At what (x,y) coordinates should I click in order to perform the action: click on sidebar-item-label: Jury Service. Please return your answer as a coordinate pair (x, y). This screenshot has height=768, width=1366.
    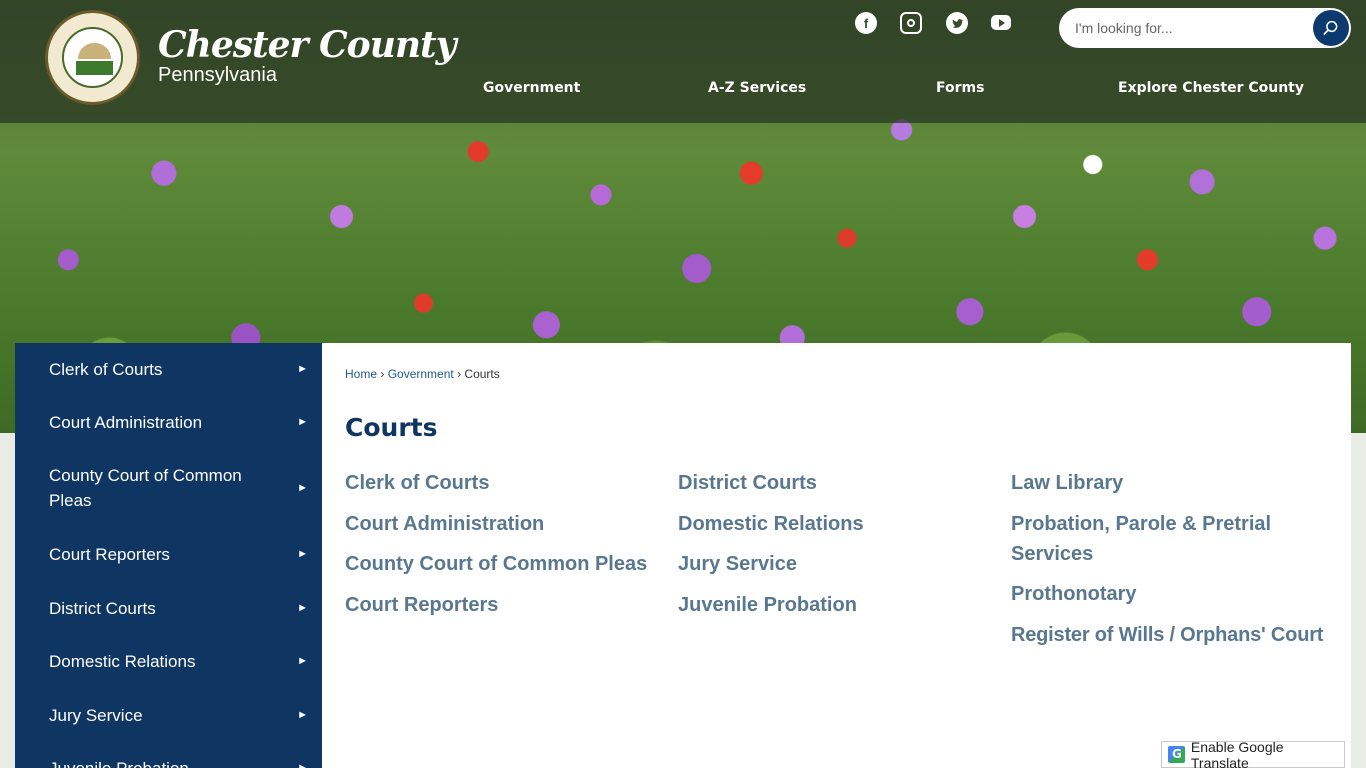
    Looking at the image, I should click on (96, 715).